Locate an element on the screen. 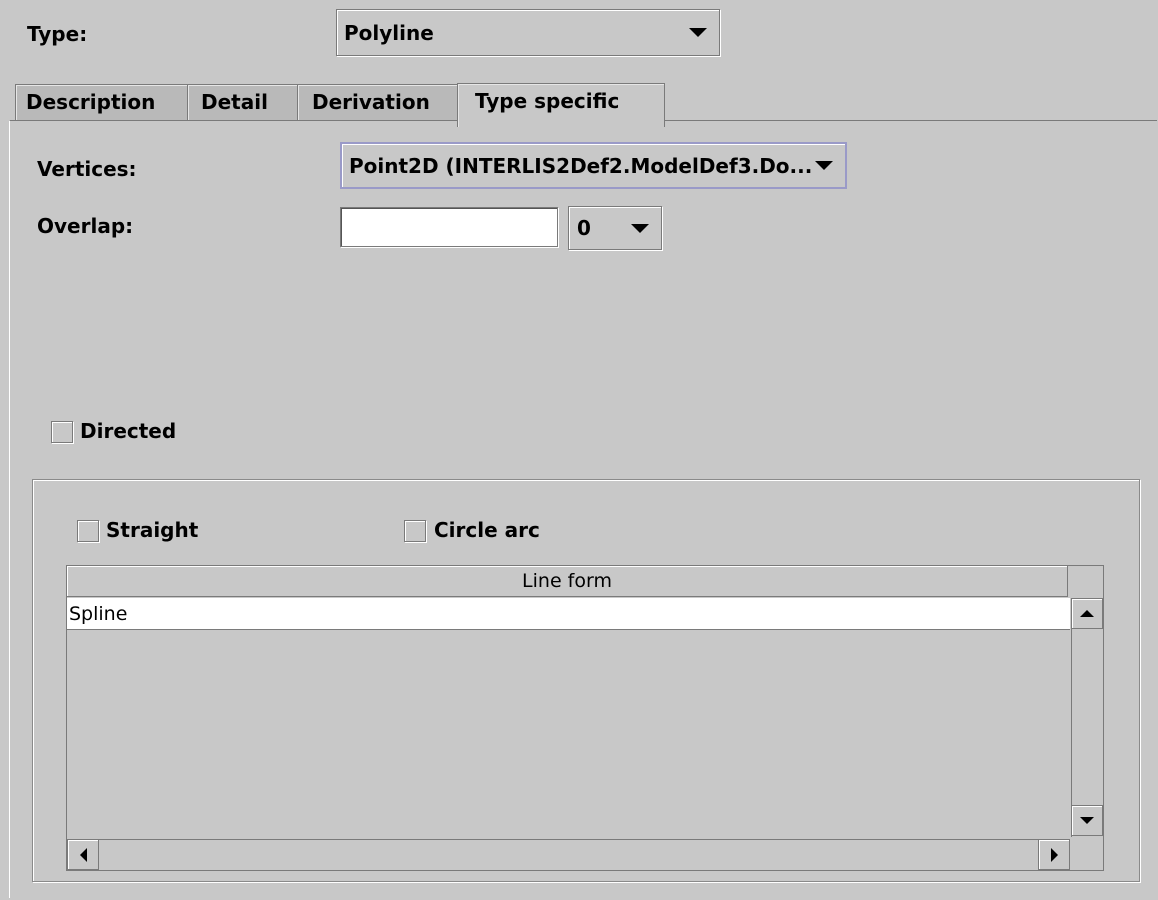  scroll-right-button is located at coordinates (1054, 854).